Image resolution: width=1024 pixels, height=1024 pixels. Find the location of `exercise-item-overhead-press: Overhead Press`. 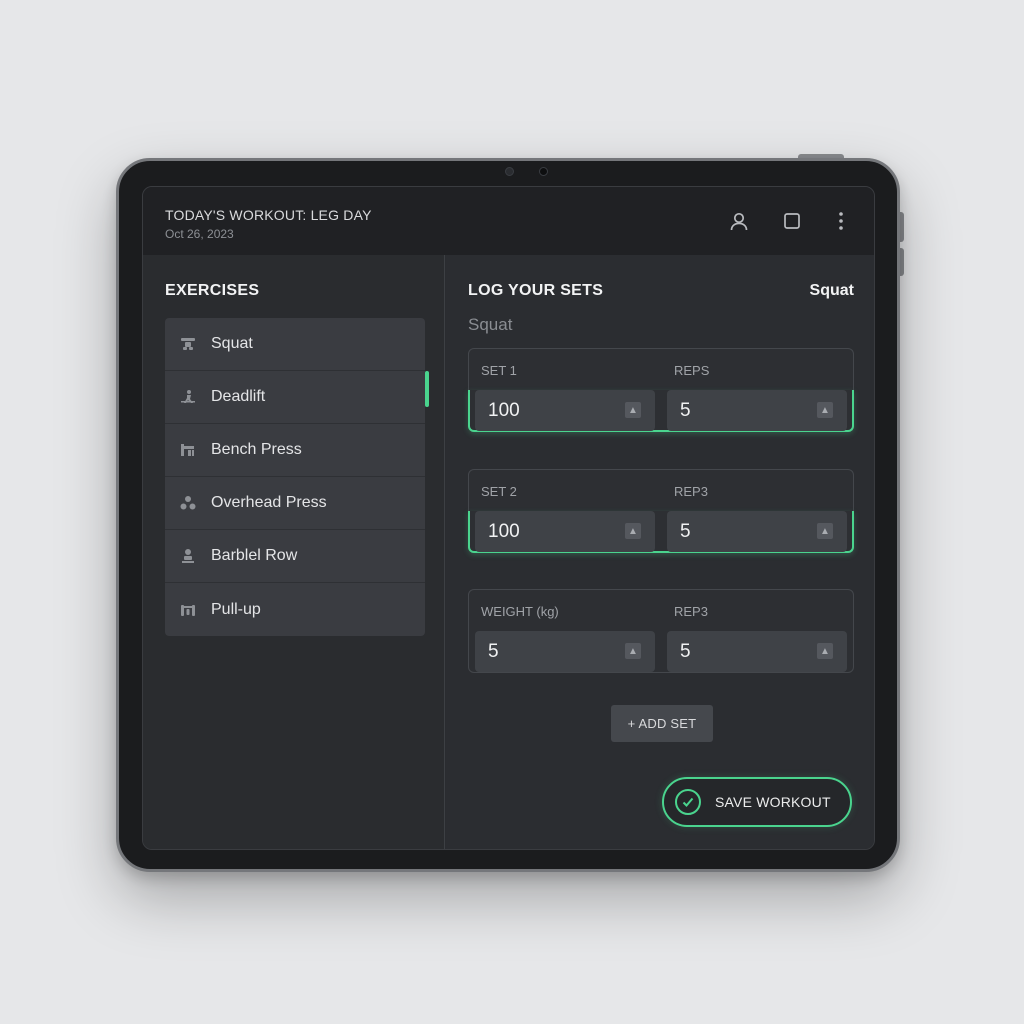

exercise-item-overhead-press: Overhead Press is located at coordinates (295, 503).